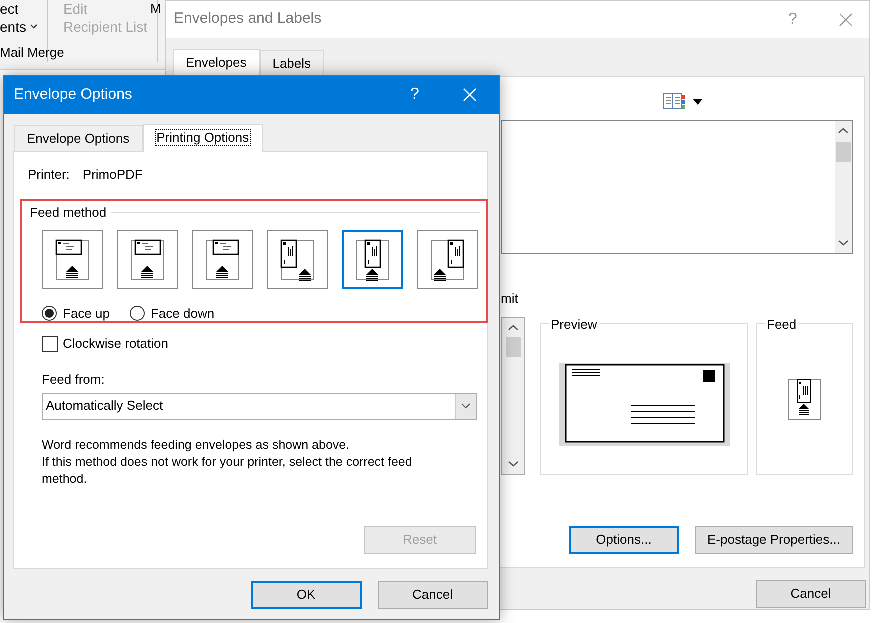 The width and height of the screenshot is (881, 623). Describe the element at coordinates (433, 595) in the screenshot. I see `button: Cancel` at that location.